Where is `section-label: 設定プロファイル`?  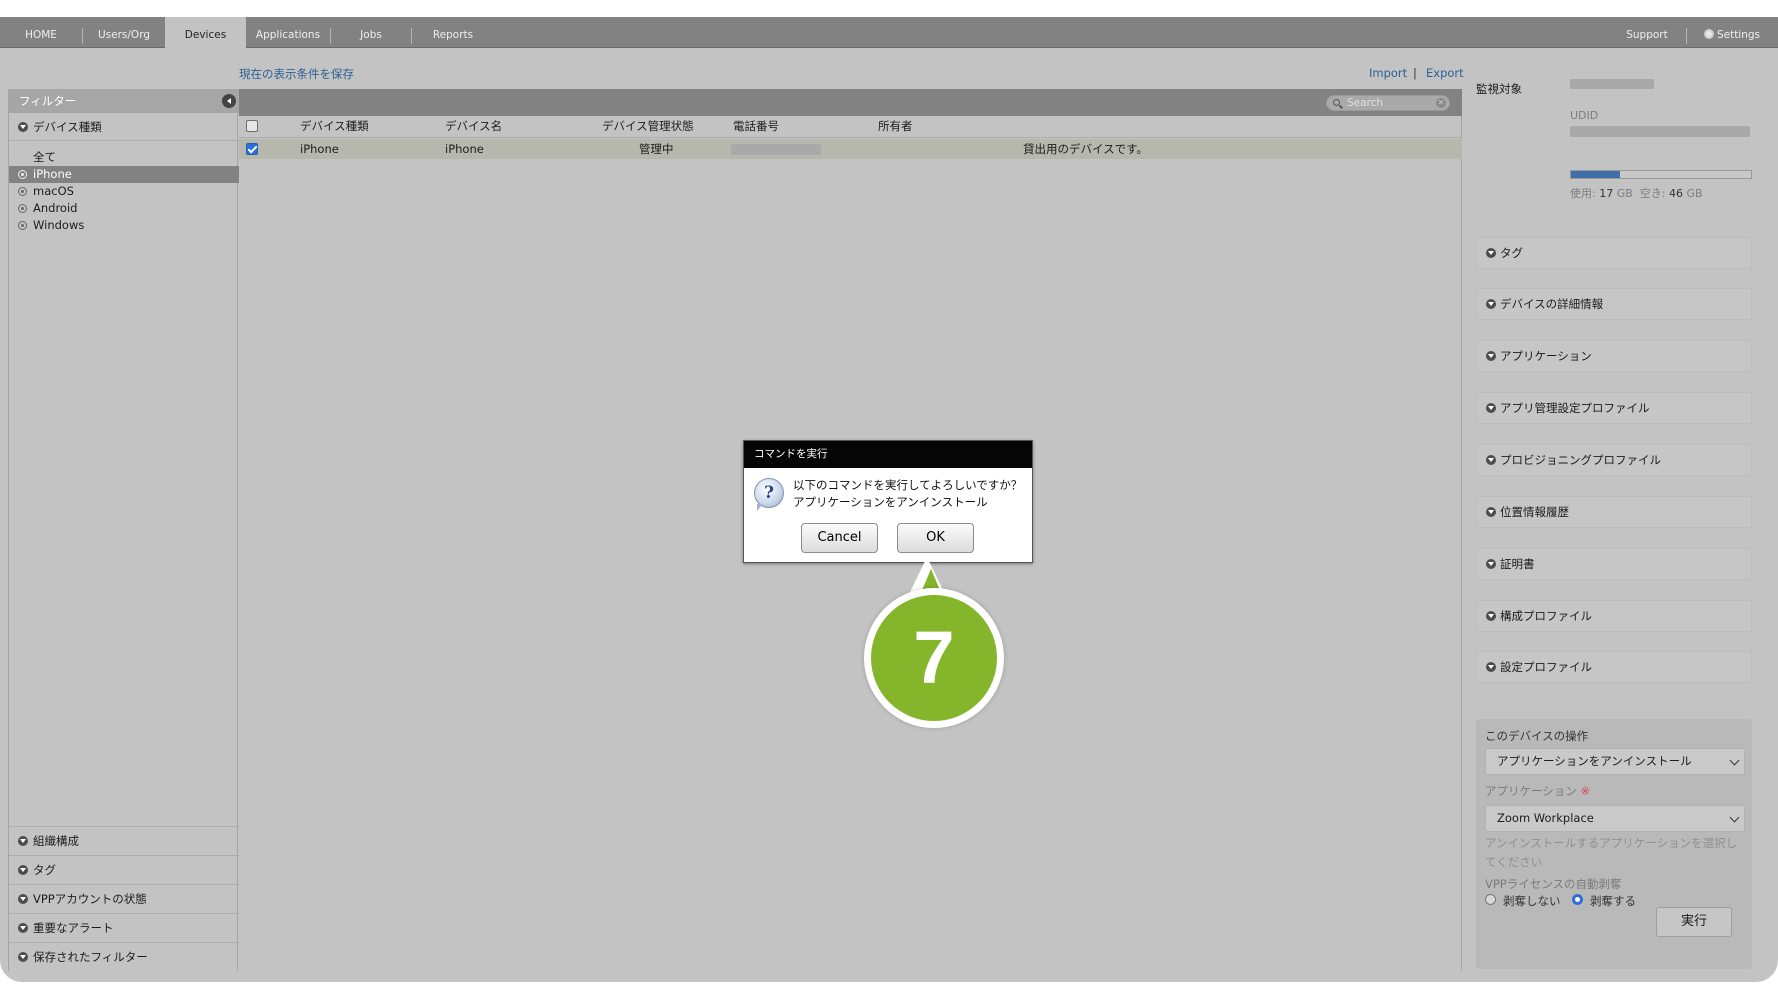
section-label: 設定プロファイル is located at coordinates (1546, 667).